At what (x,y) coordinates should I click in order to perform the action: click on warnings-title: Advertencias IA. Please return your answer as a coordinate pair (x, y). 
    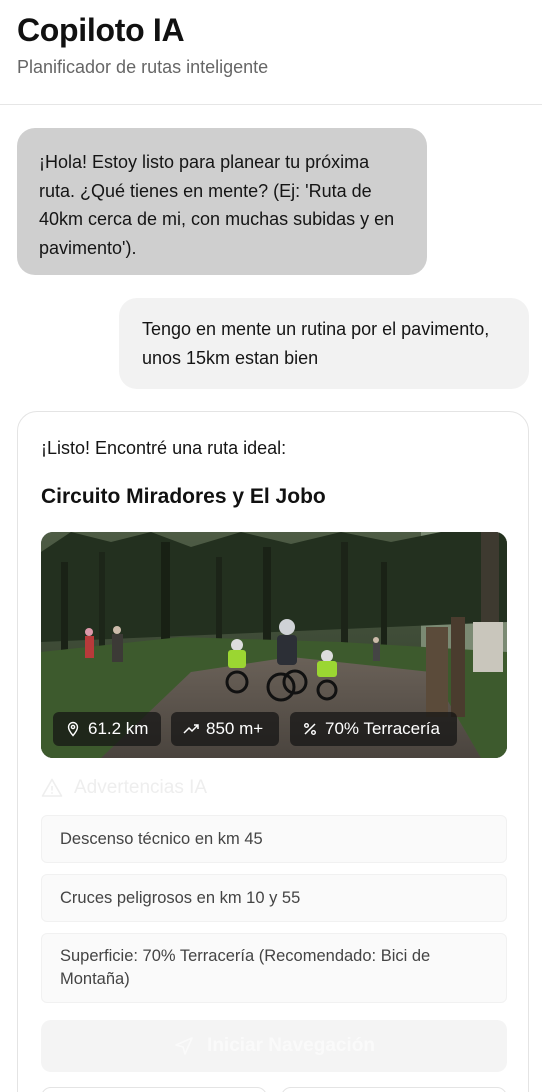
    Looking at the image, I should click on (141, 787).